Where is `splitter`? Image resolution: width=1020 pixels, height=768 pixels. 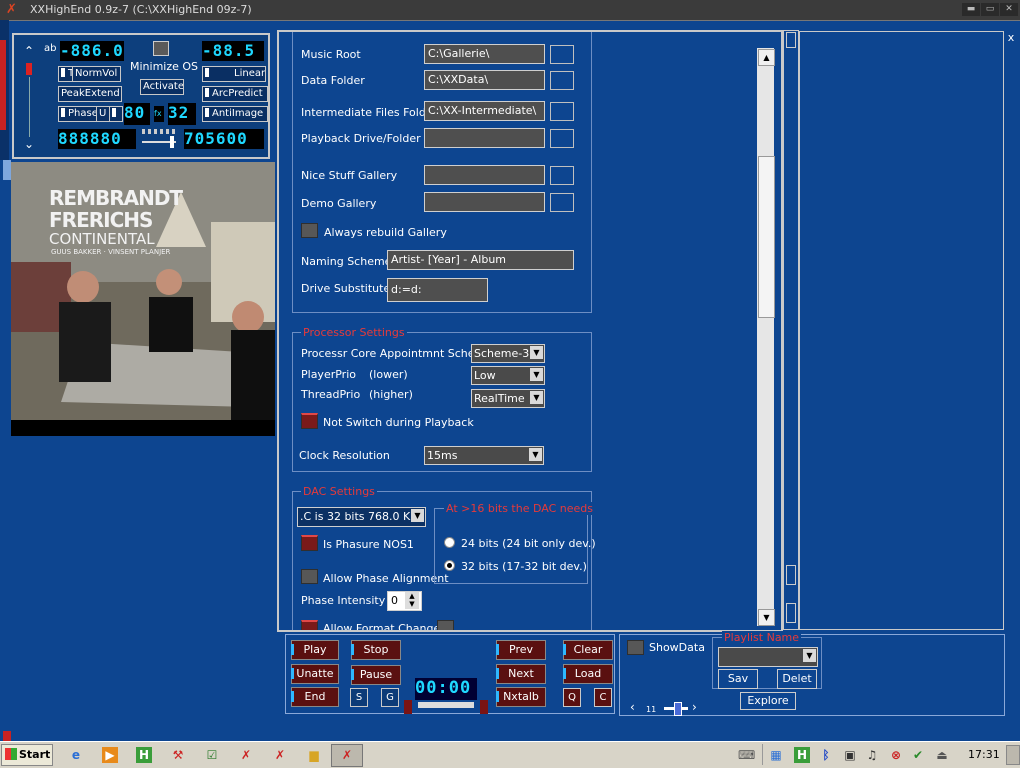 splitter is located at coordinates (791, 330).